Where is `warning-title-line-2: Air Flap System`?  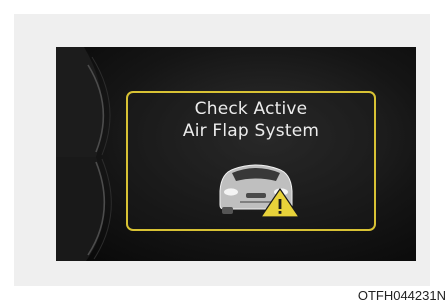 warning-title-line-2: Air Flap System is located at coordinates (251, 131).